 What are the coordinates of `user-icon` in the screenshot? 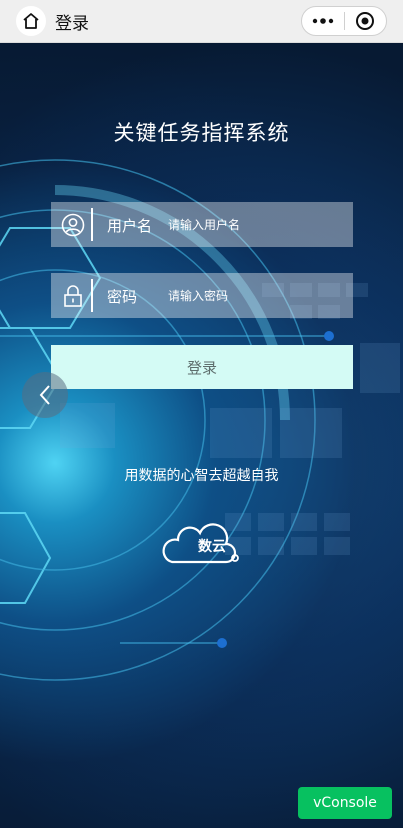 It's located at (73, 225).